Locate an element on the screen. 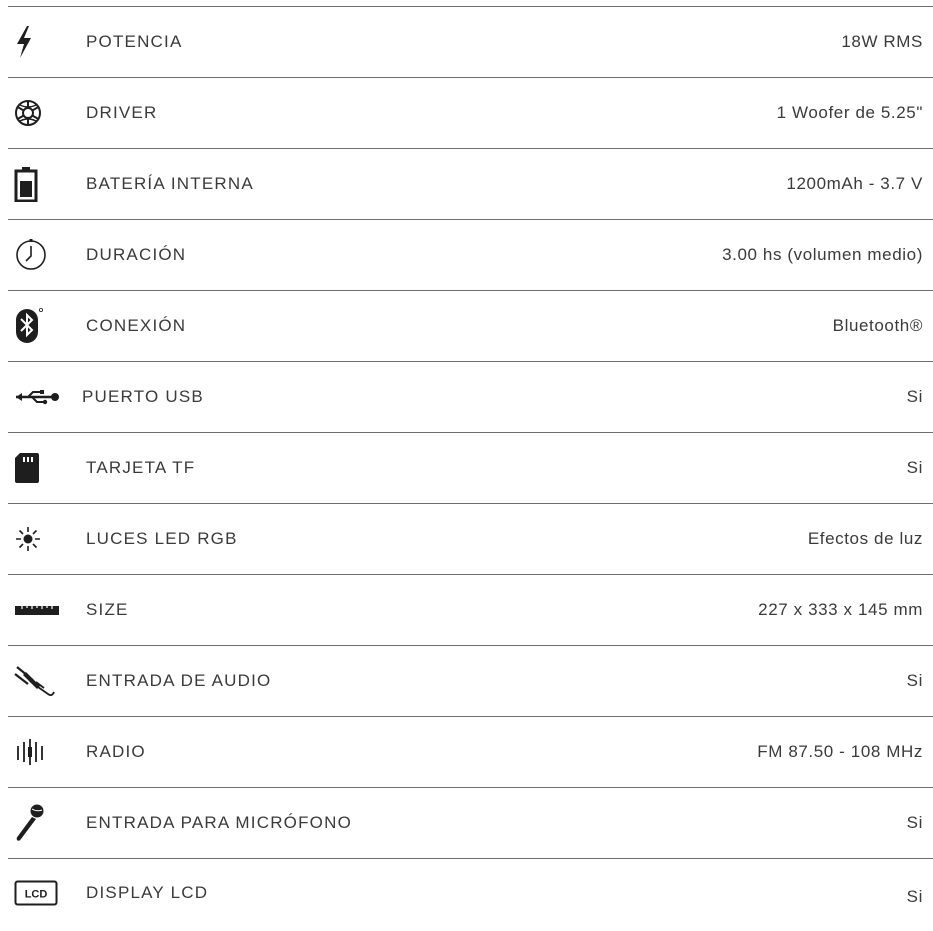  spec-value: 18W RMS is located at coordinates (882, 41).